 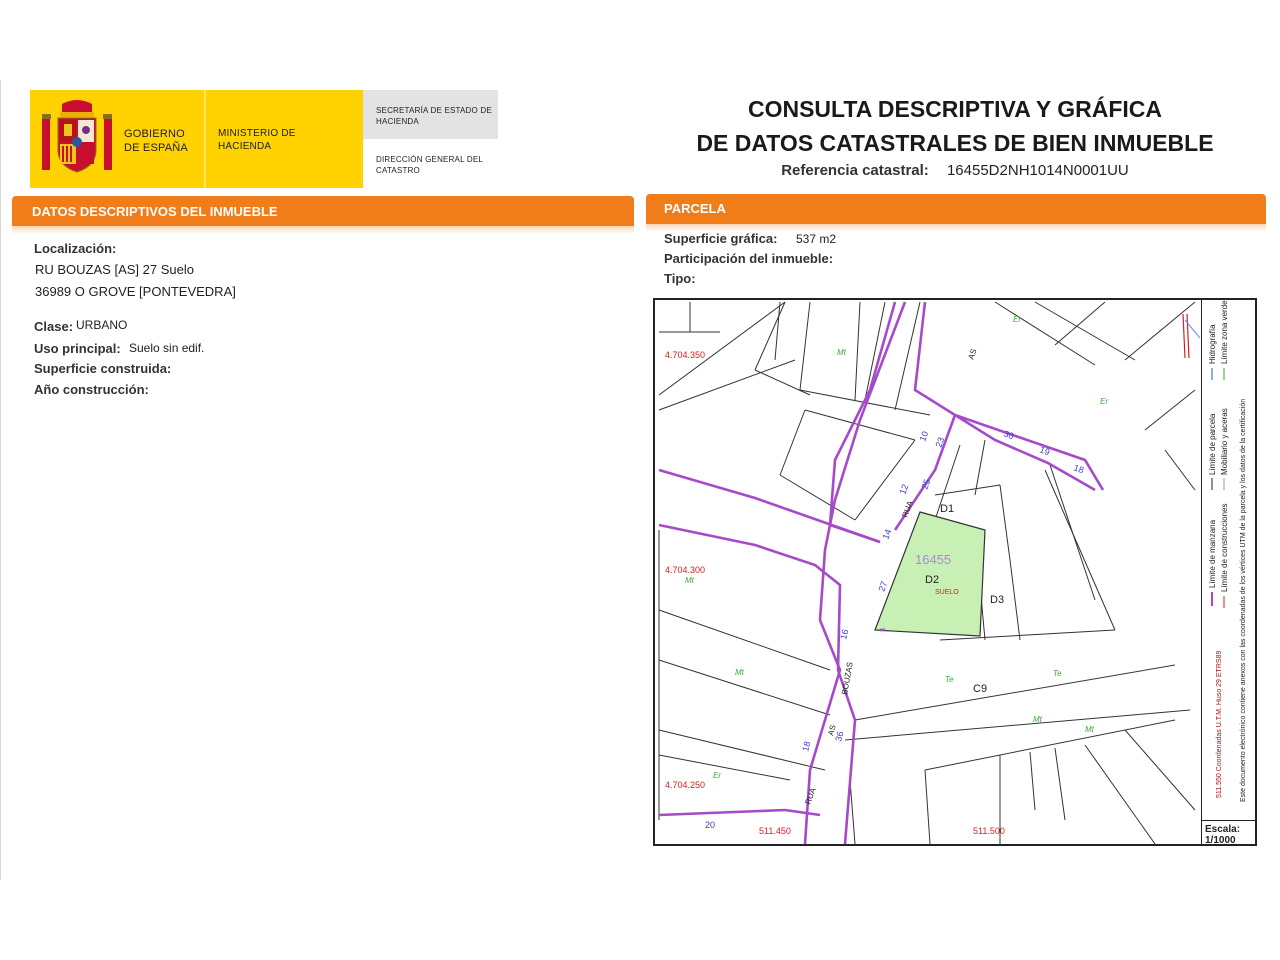 I want to click on page-left-border, so click(x=0, y=480).